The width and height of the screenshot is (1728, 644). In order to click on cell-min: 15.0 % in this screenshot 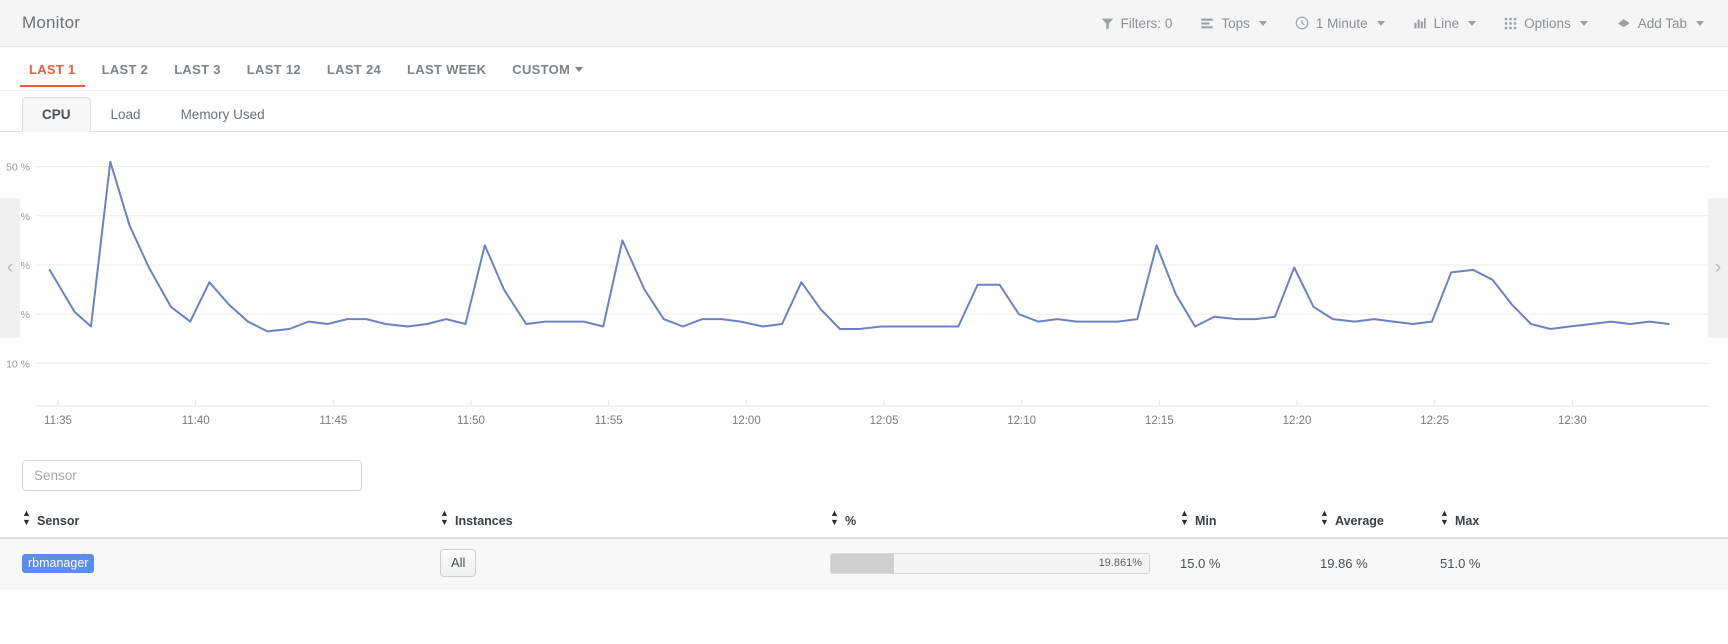, I will do `click(1250, 563)`.